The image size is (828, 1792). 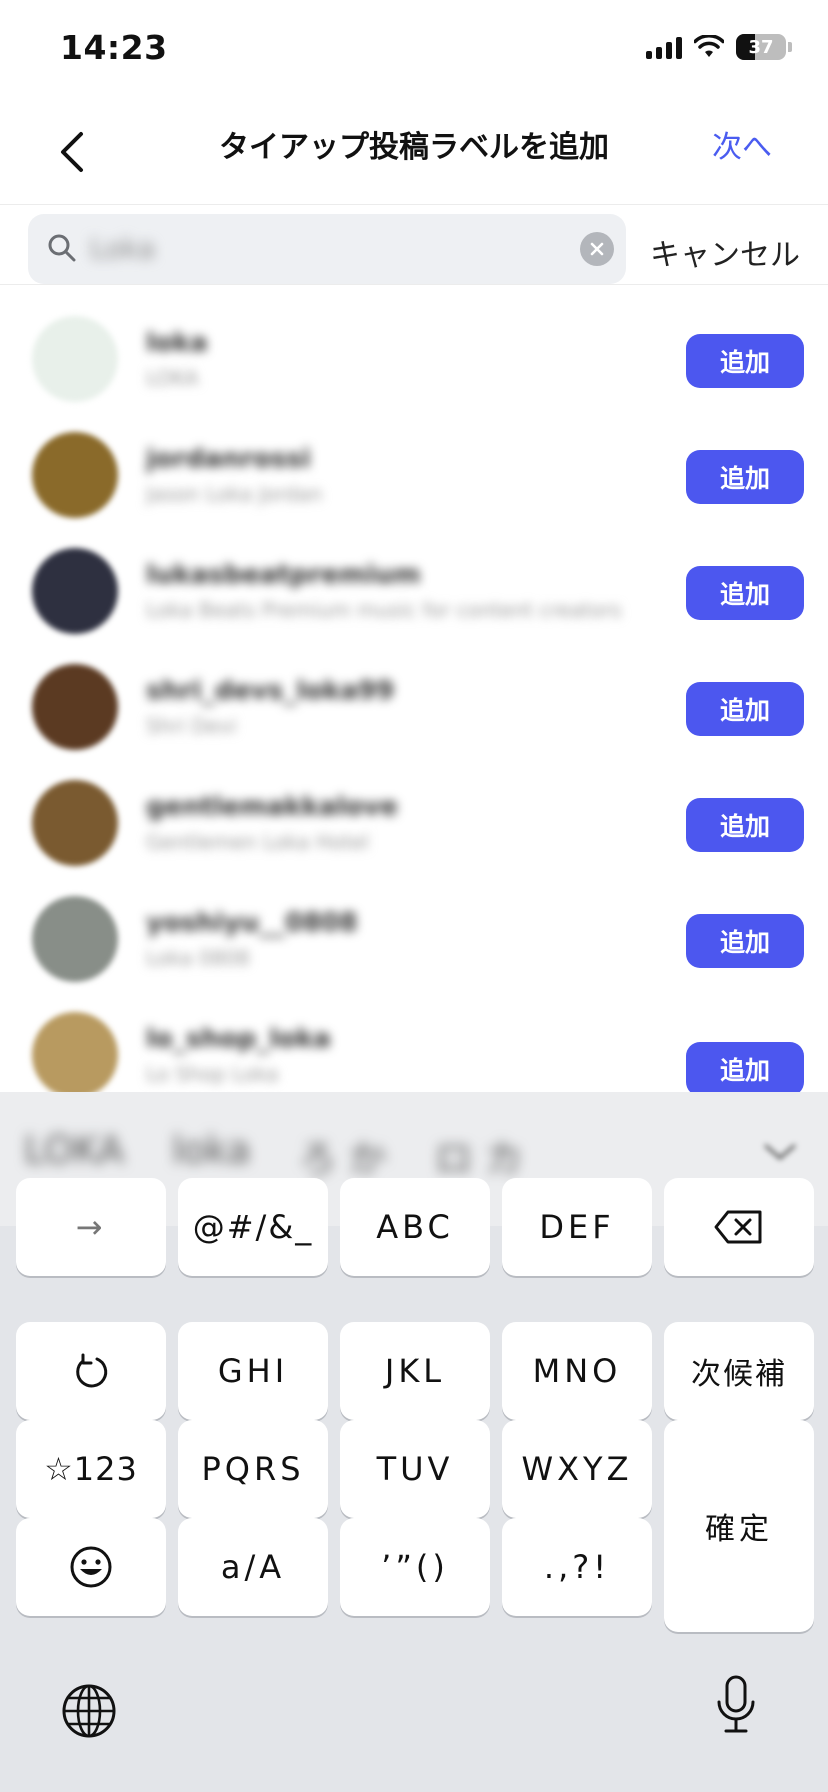 I want to click on battery-percent: 37, so click(x=761, y=47).